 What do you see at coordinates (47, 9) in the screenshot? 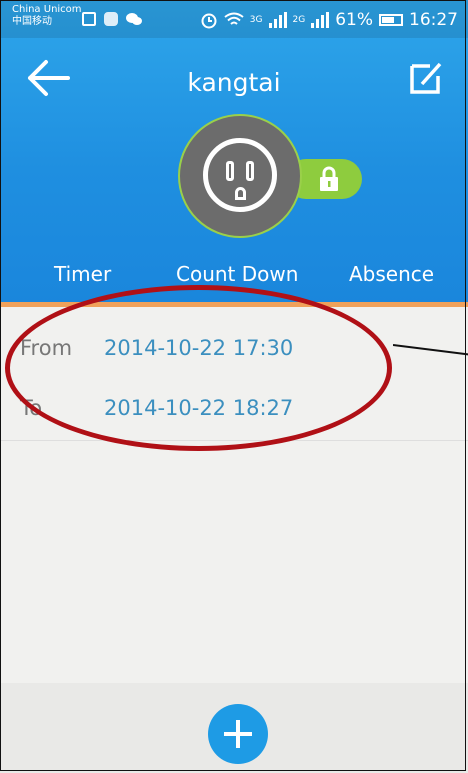
I see `carrier-line1: China Unicom` at bounding box center [47, 9].